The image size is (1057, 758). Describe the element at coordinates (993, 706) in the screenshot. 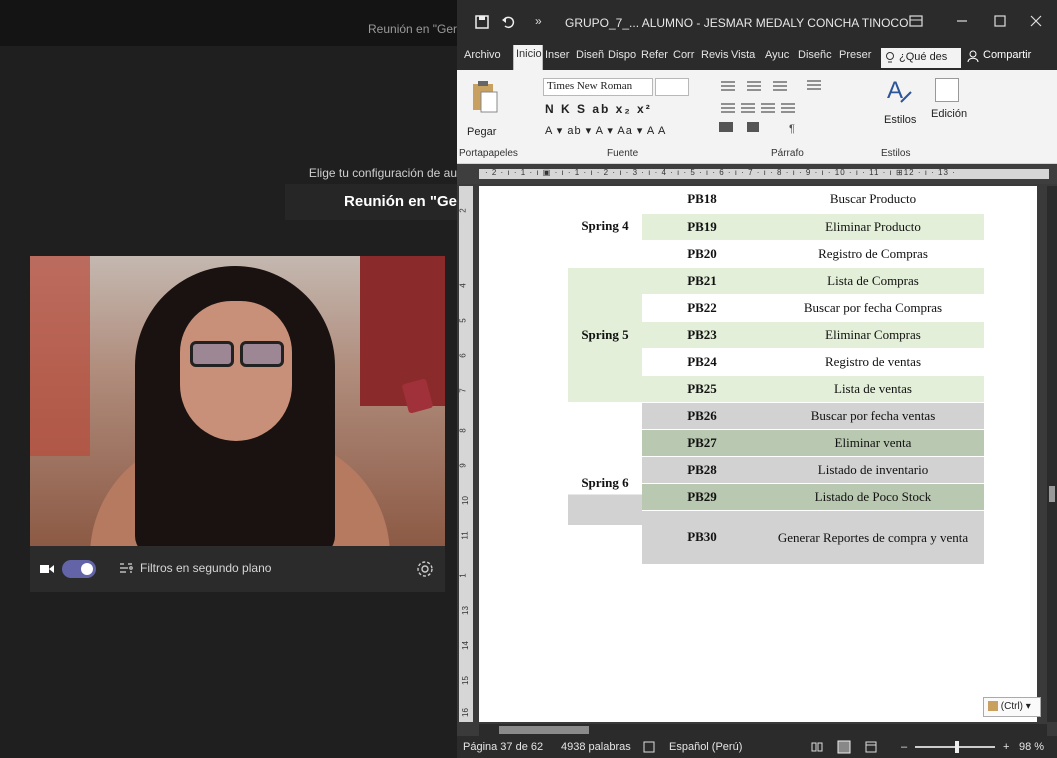

I see `paste-options-icon` at that location.